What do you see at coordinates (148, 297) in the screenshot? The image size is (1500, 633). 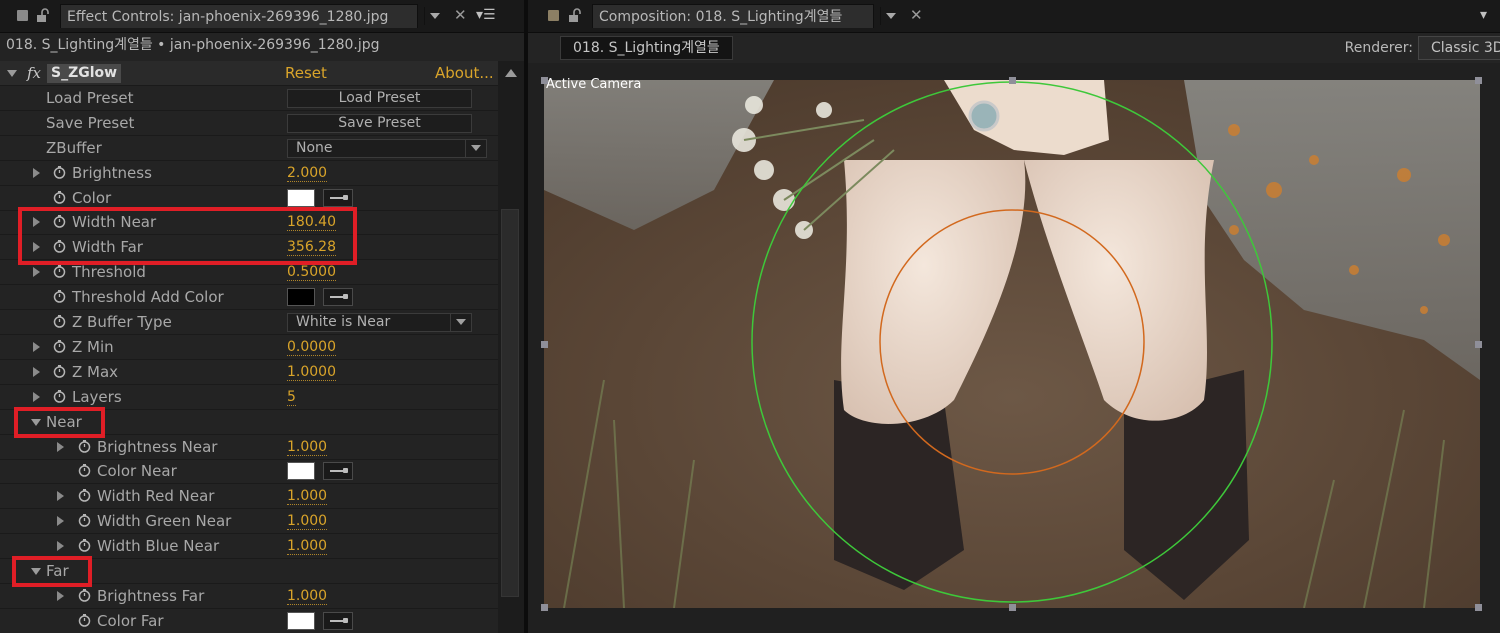 I see `property-label: Threshold Add Color` at bounding box center [148, 297].